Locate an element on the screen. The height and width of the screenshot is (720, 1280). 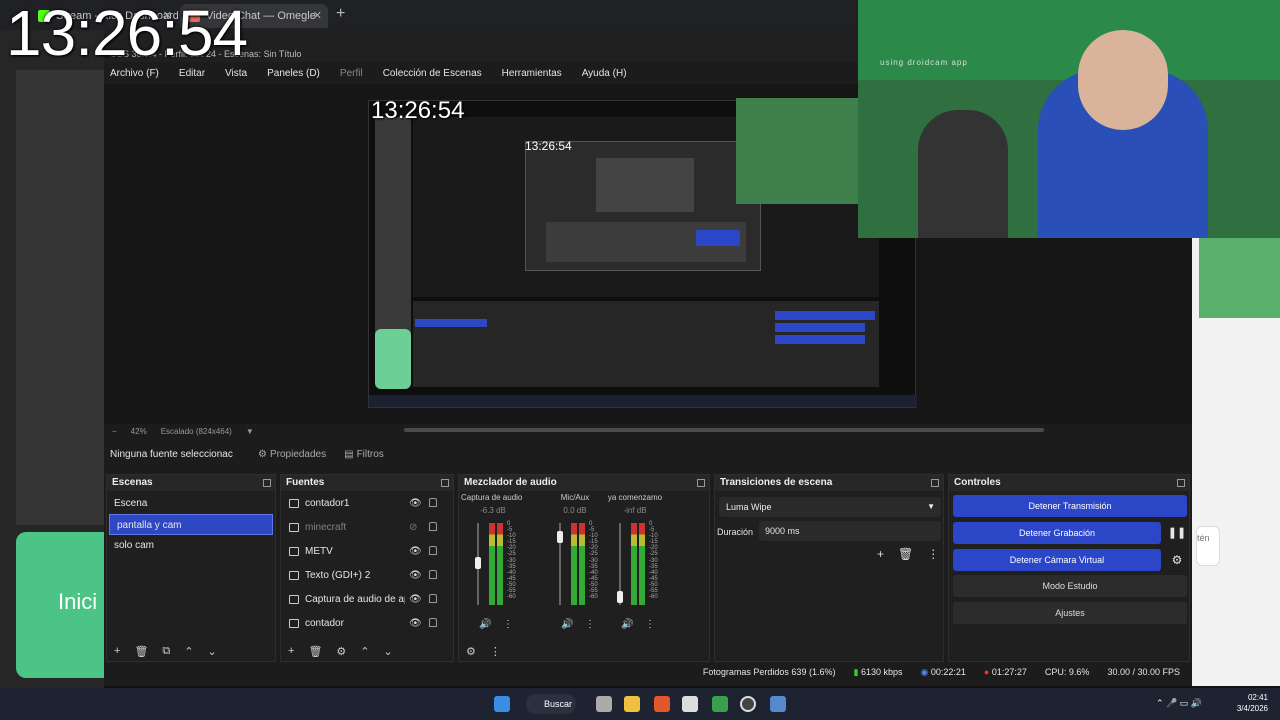
scene-item: solo cam is located at coordinates (191, 545).